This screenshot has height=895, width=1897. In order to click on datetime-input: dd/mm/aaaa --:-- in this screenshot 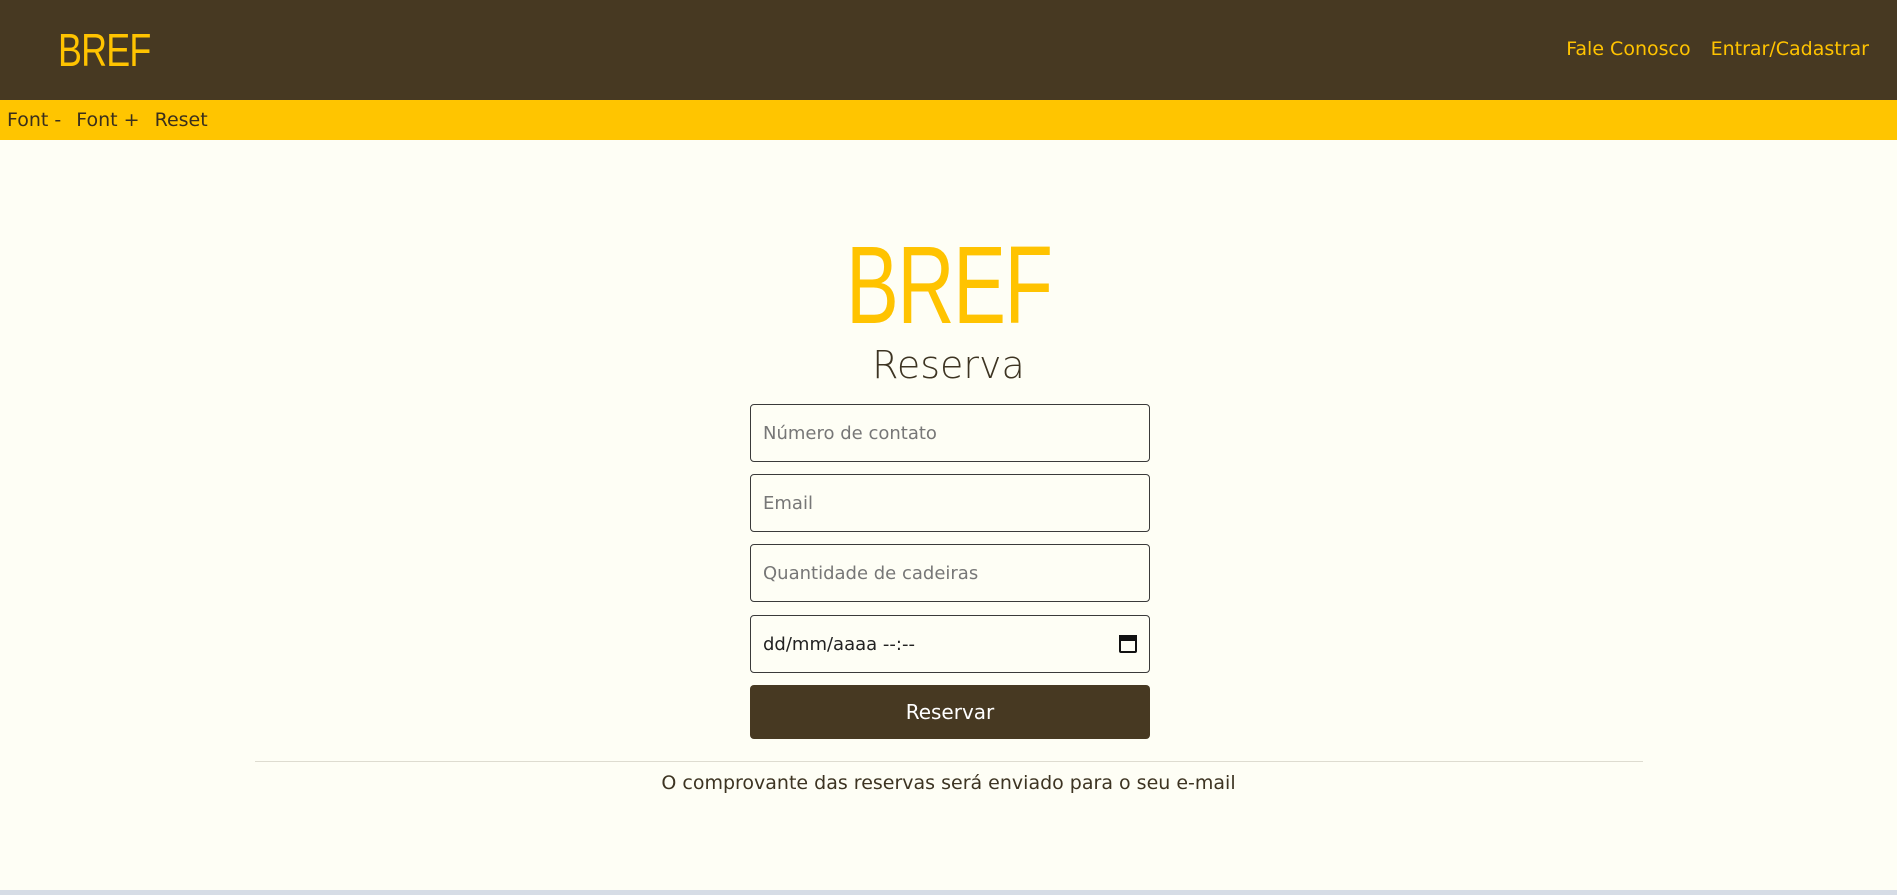, I will do `click(941, 644)`.